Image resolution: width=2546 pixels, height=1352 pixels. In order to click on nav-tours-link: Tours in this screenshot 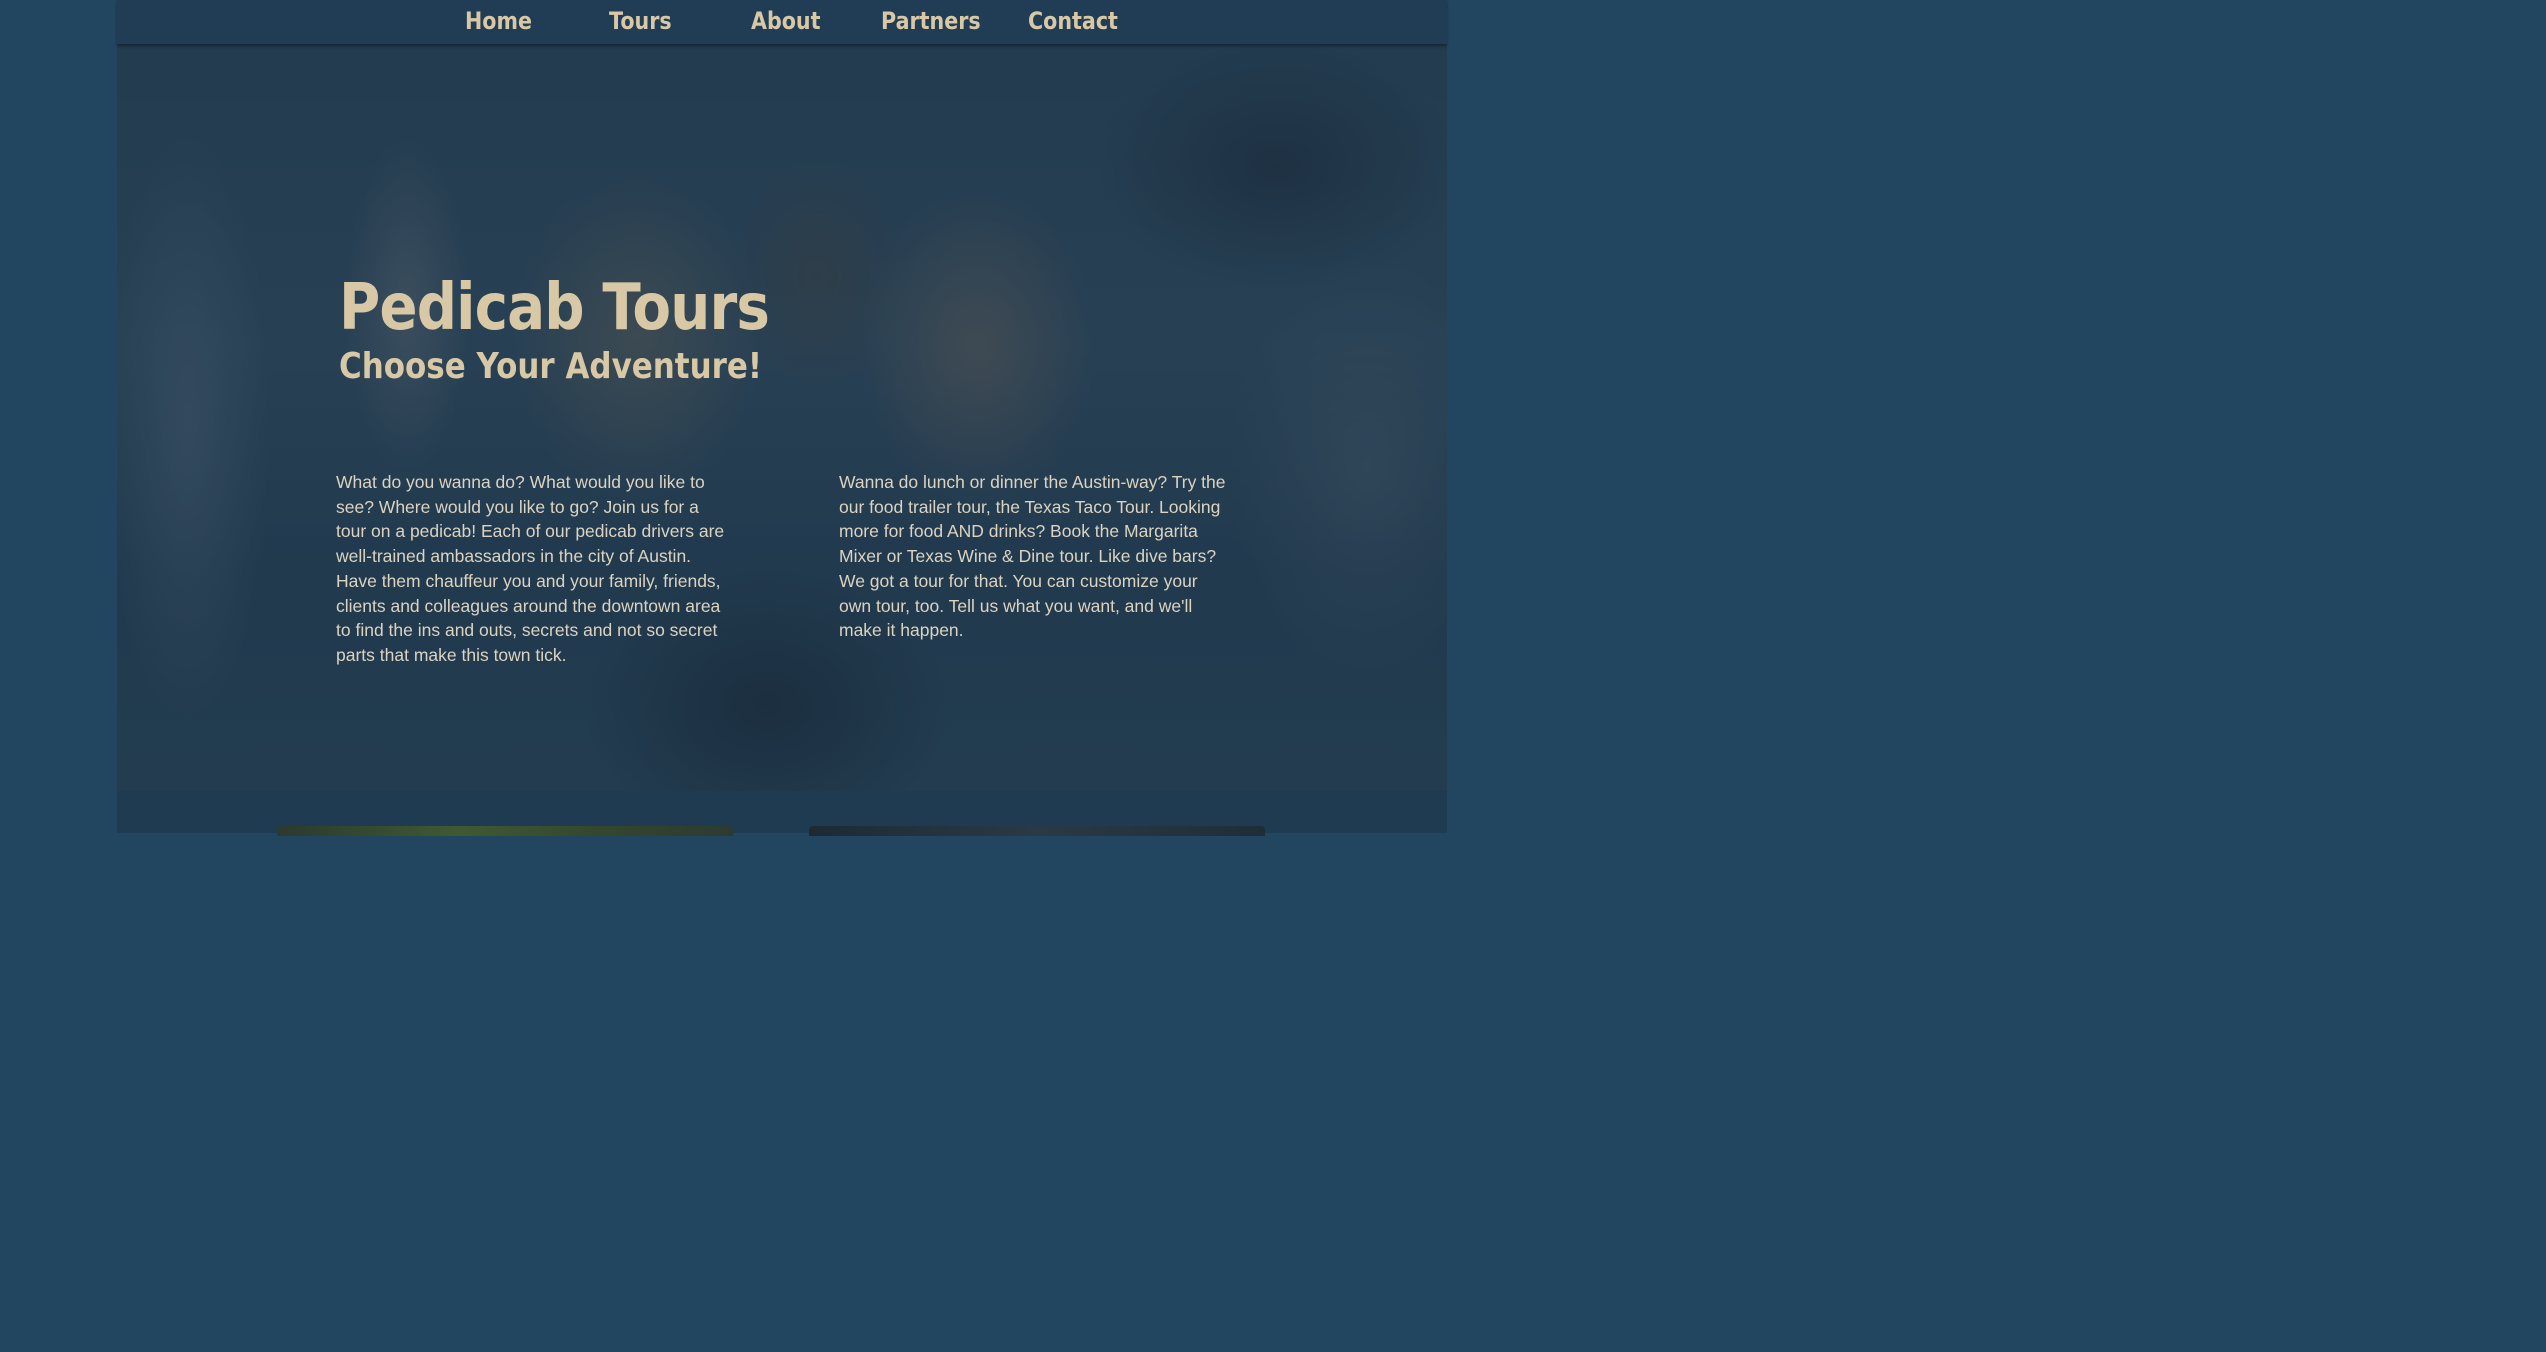, I will do `click(640, 21)`.